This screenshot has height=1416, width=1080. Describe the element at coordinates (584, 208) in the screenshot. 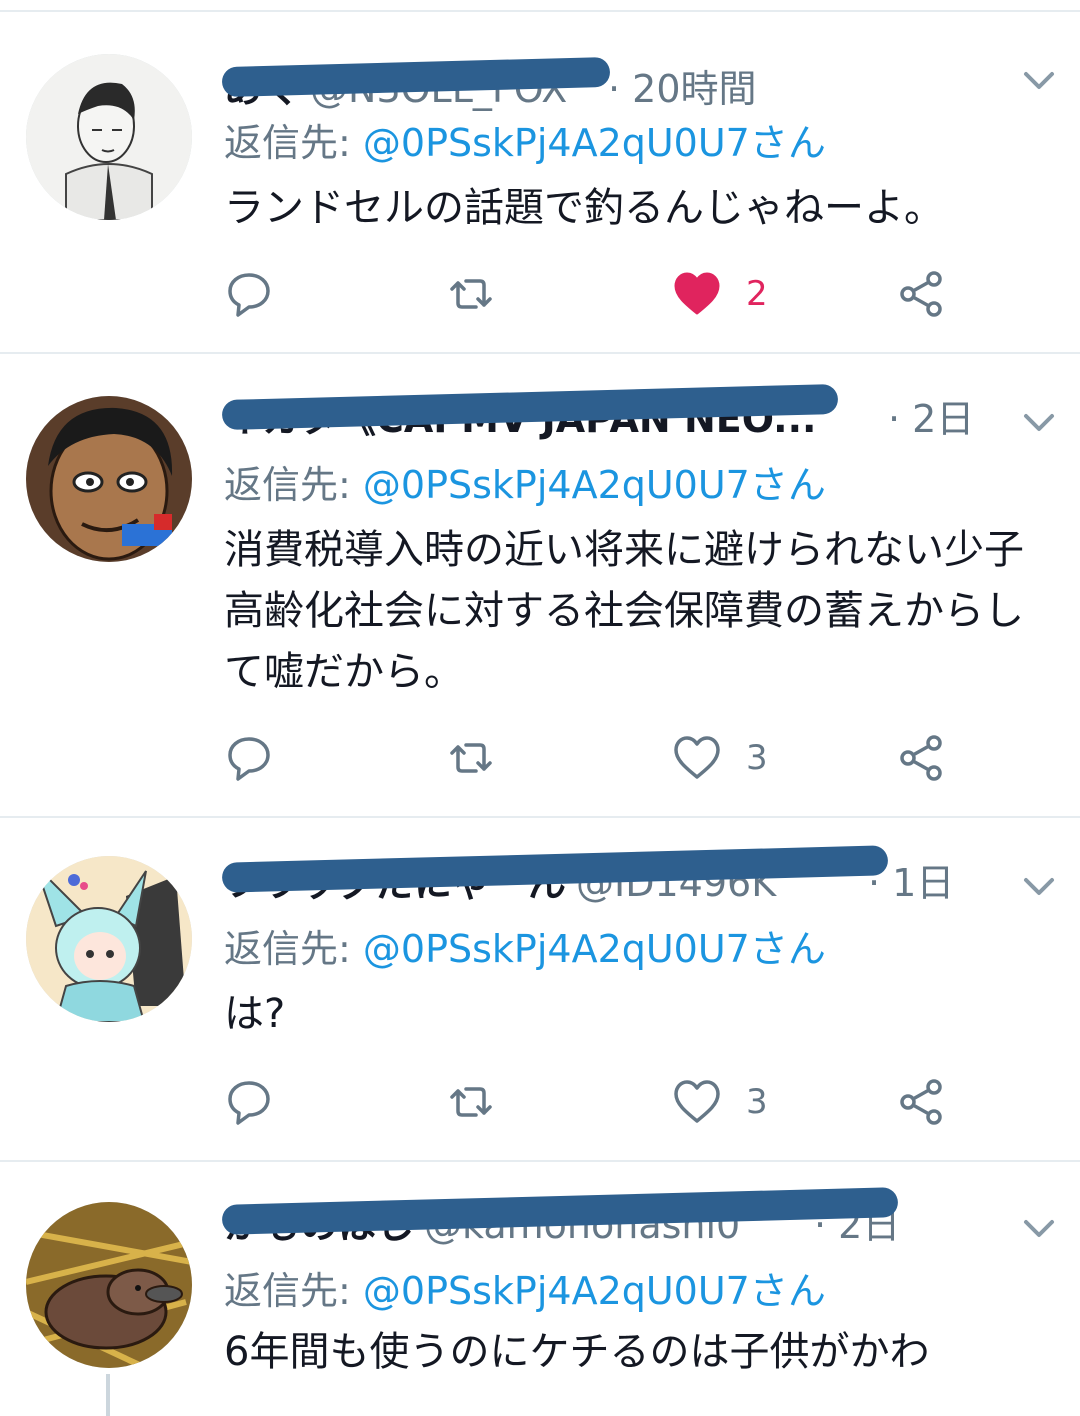

I see `tweet-text: ランドセルの話題で釣るんじゃねーよ。` at that location.